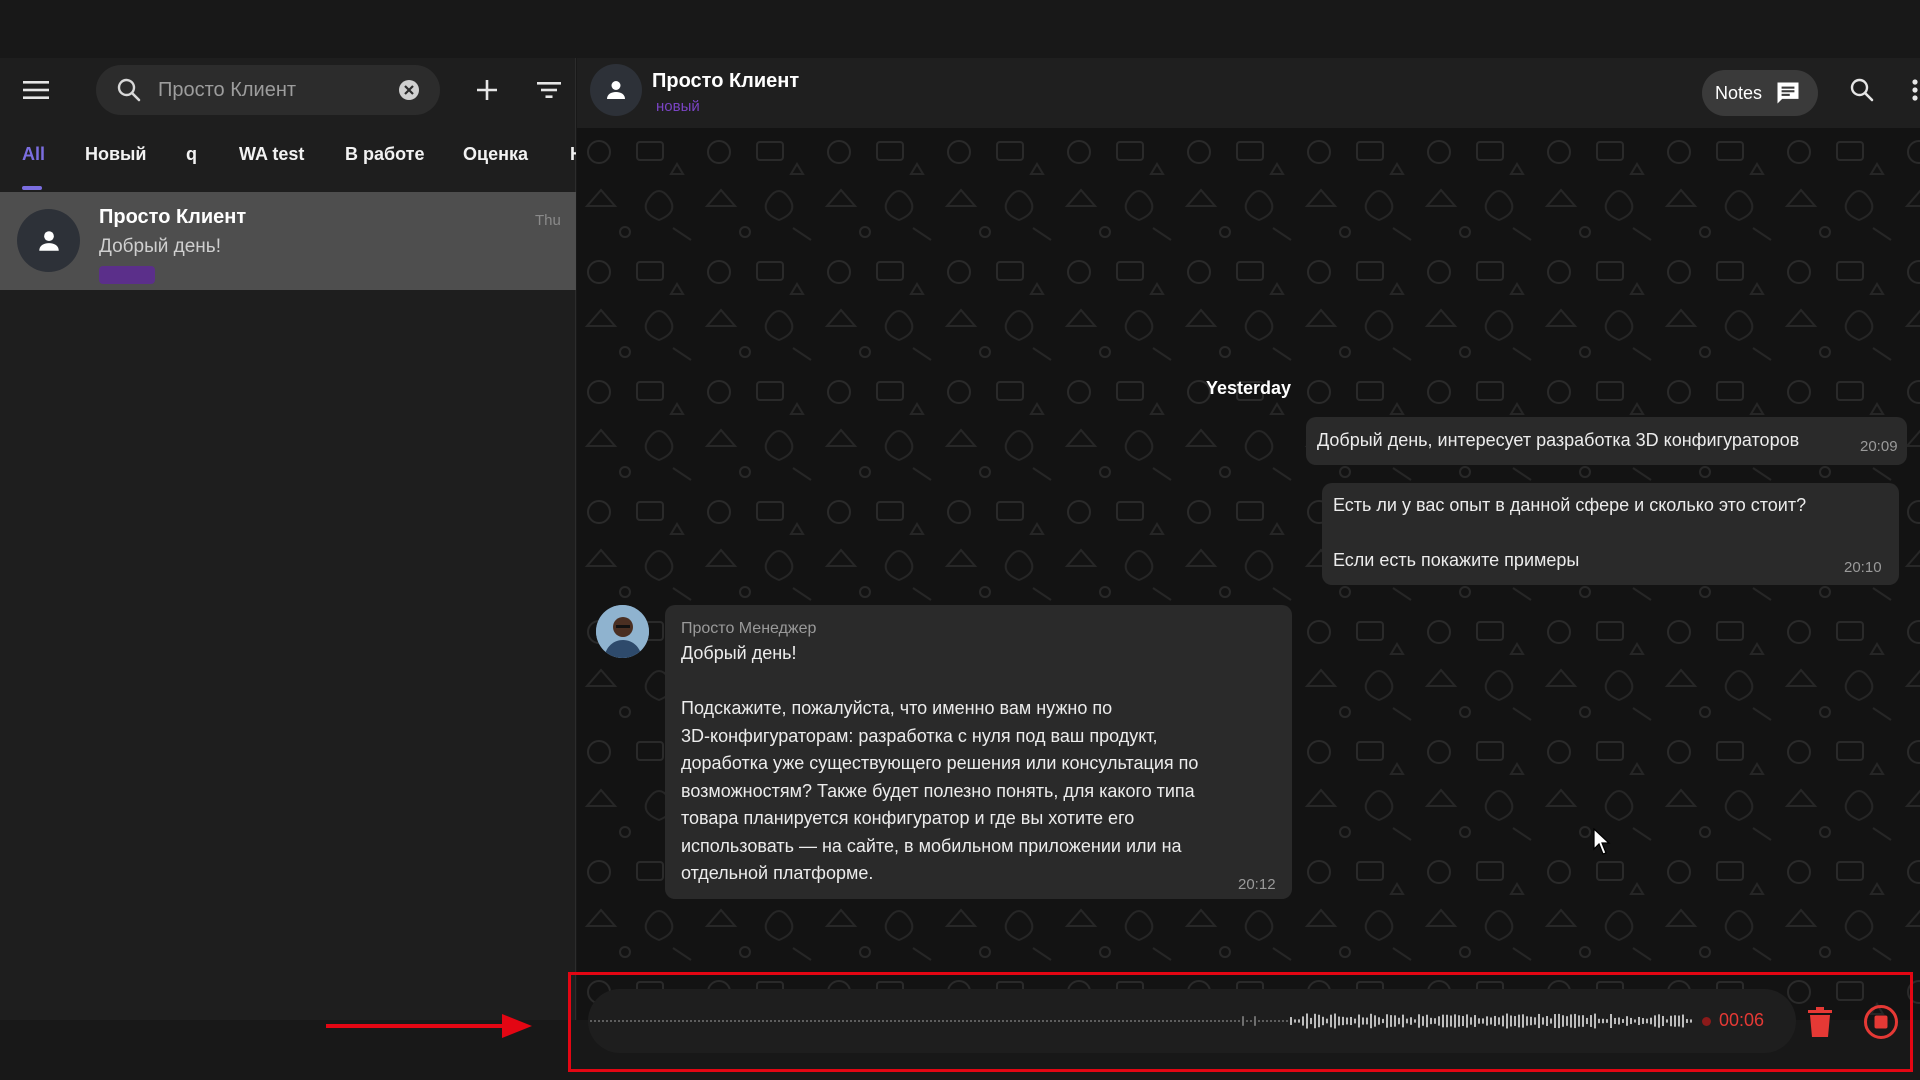 The image size is (1920, 1080). I want to click on search-input: Просто Клиент, so click(227, 90).